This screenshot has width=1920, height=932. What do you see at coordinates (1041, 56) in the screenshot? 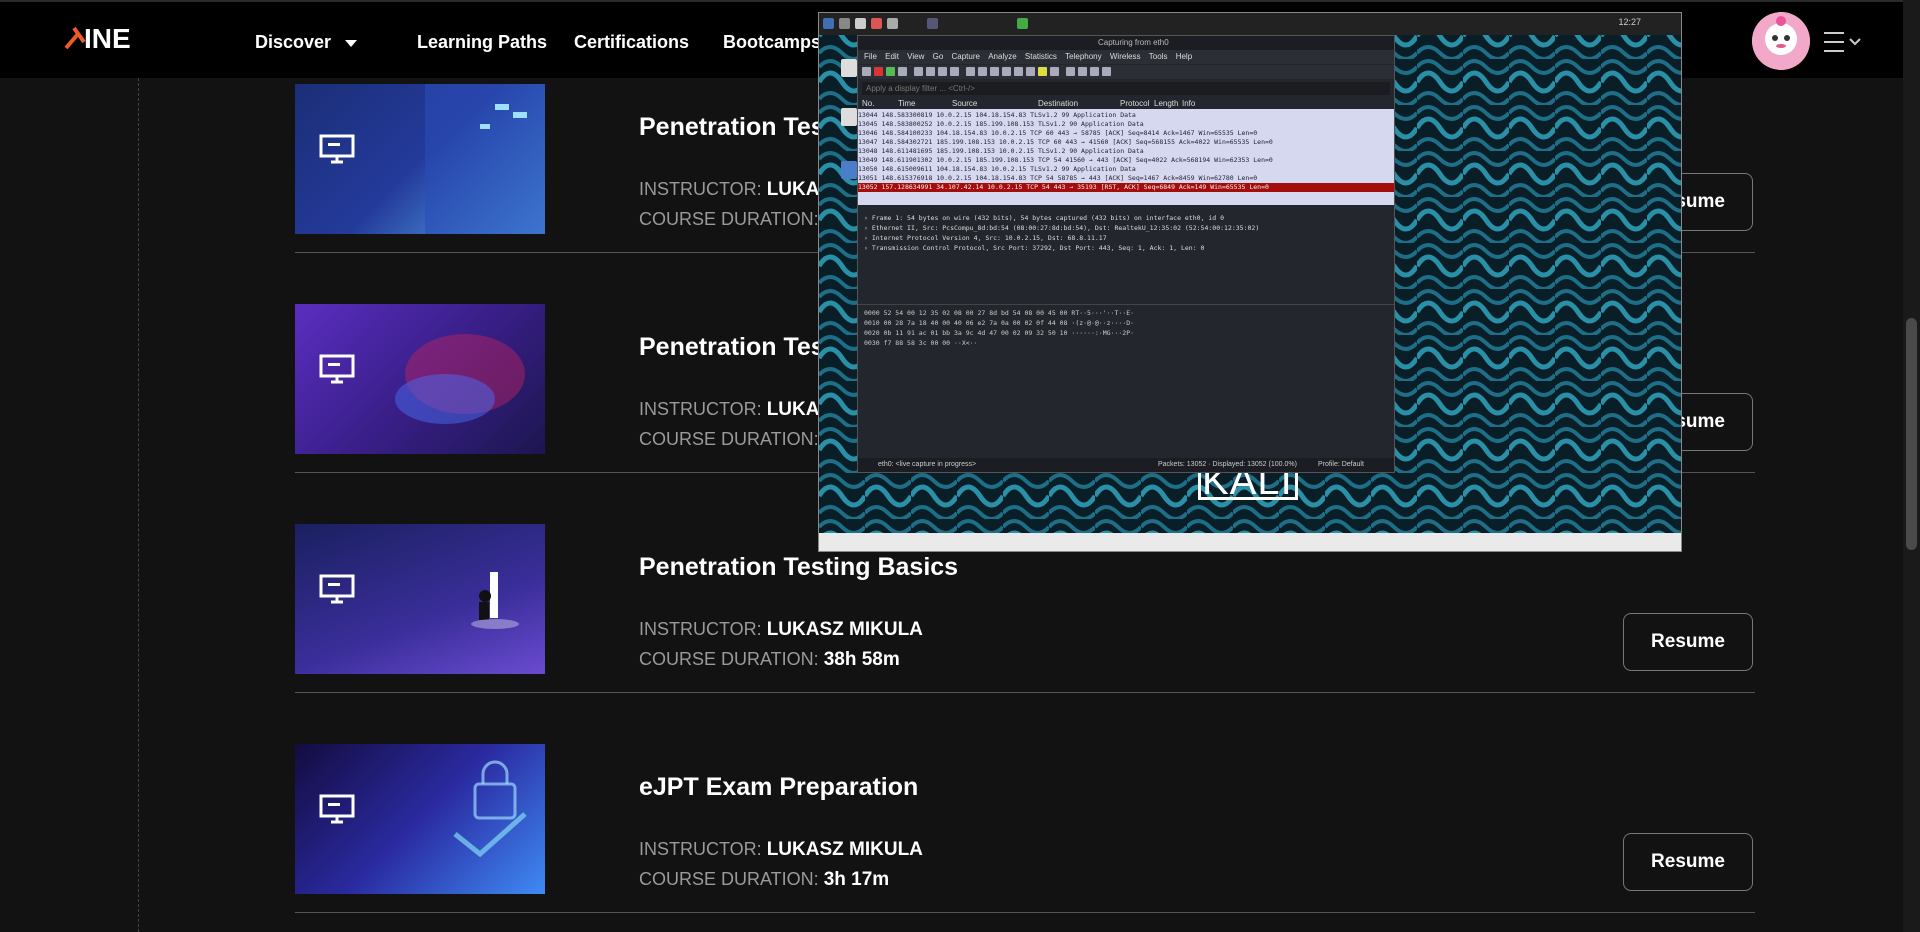
I see `menu-statistics: Statistics` at bounding box center [1041, 56].